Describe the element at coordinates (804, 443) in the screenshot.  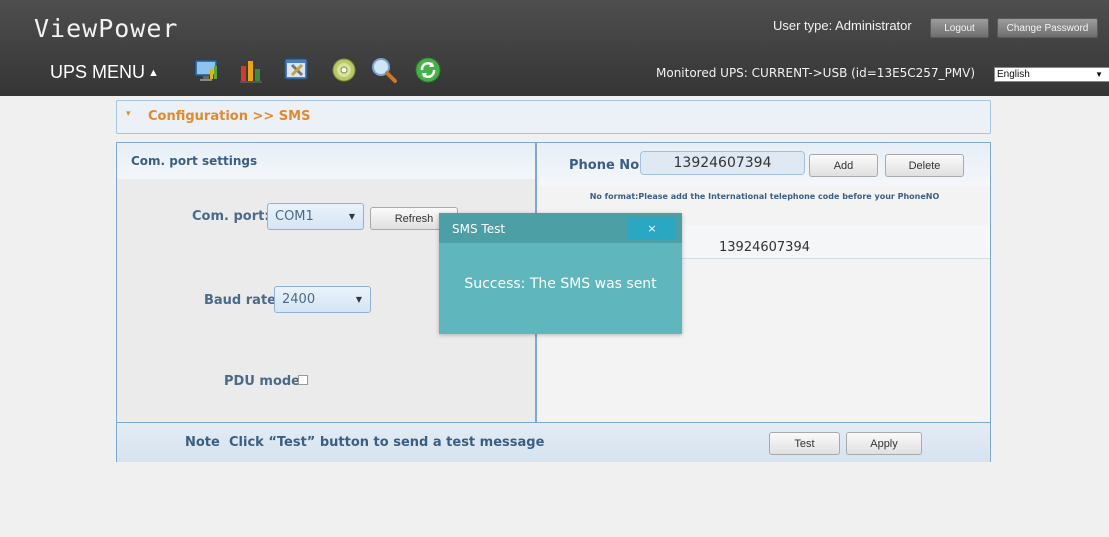
I see `test-button: Test` at that location.